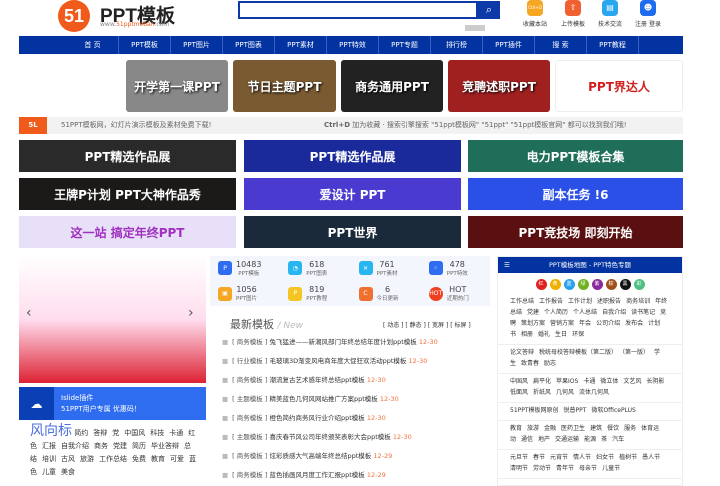 The height and width of the screenshot is (486, 720). Describe the element at coordinates (551, 301) in the screenshot. I see `topic-link: 工作报告` at that location.